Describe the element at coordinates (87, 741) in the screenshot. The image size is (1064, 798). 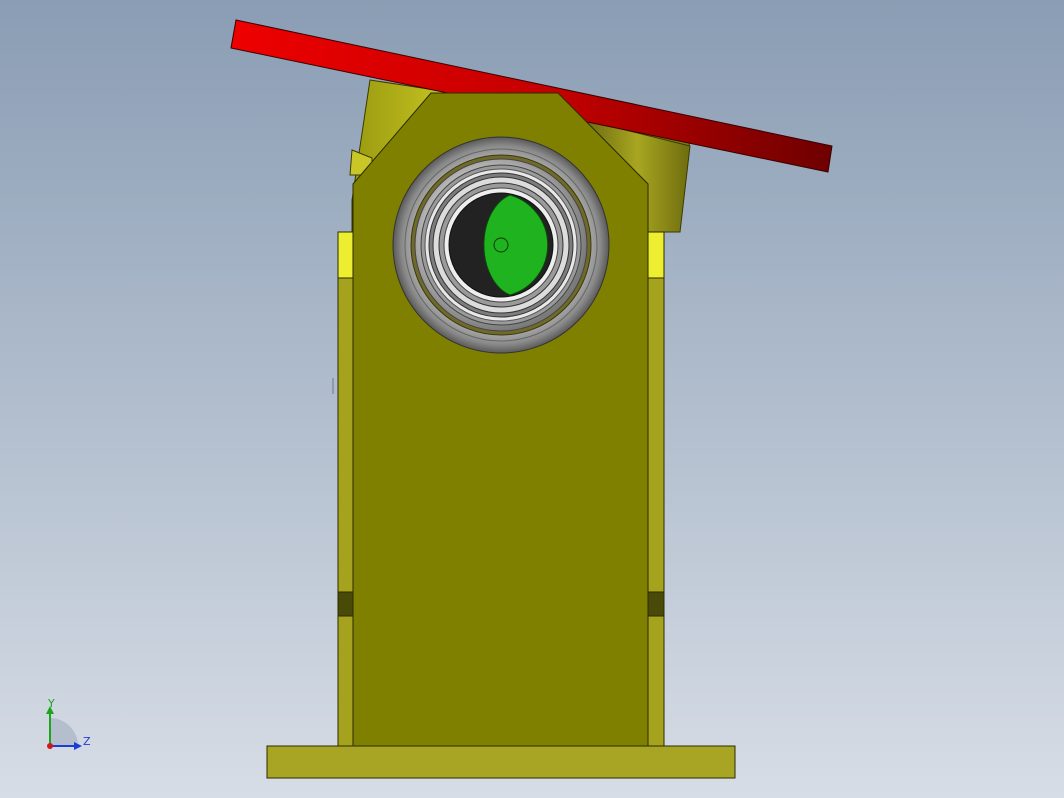
I see `z-axis-label: Z` at that location.